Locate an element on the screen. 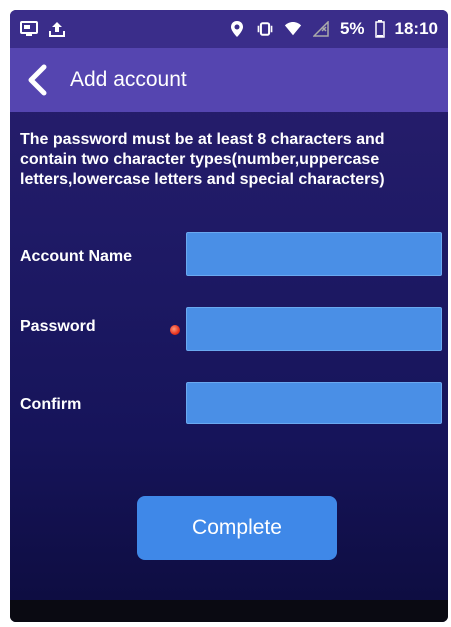  password-label: Password is located at coordinates (58, 326).